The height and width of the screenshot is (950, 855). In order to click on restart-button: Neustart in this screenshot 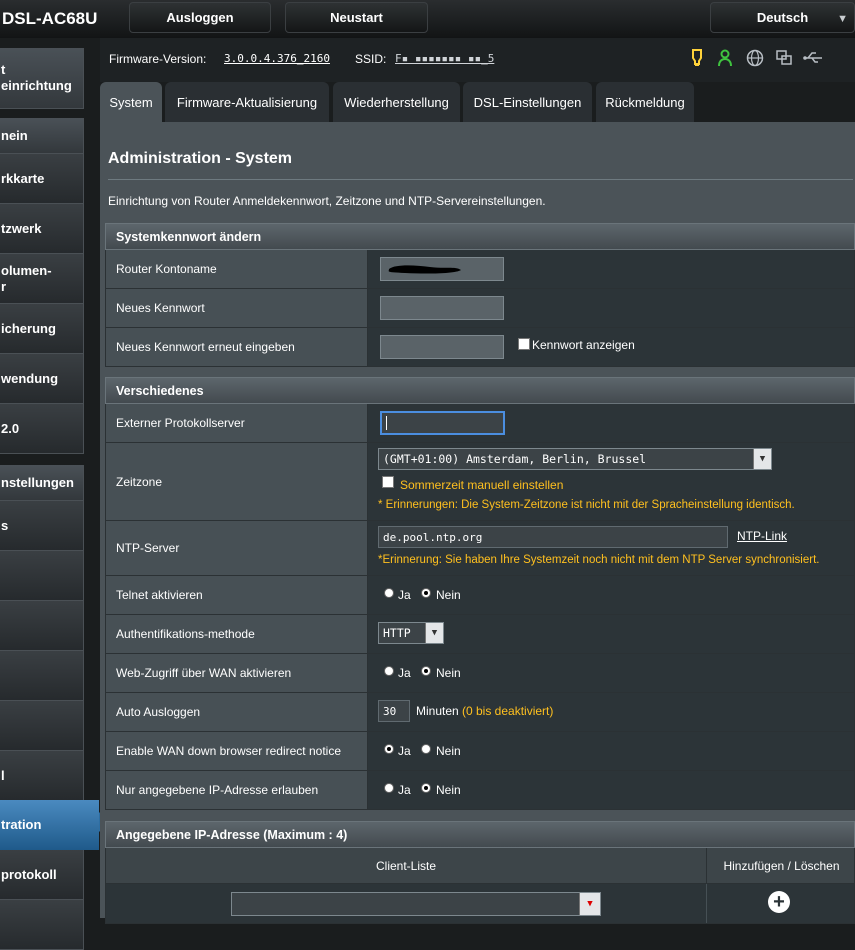, I will do `click(356, 17)`.